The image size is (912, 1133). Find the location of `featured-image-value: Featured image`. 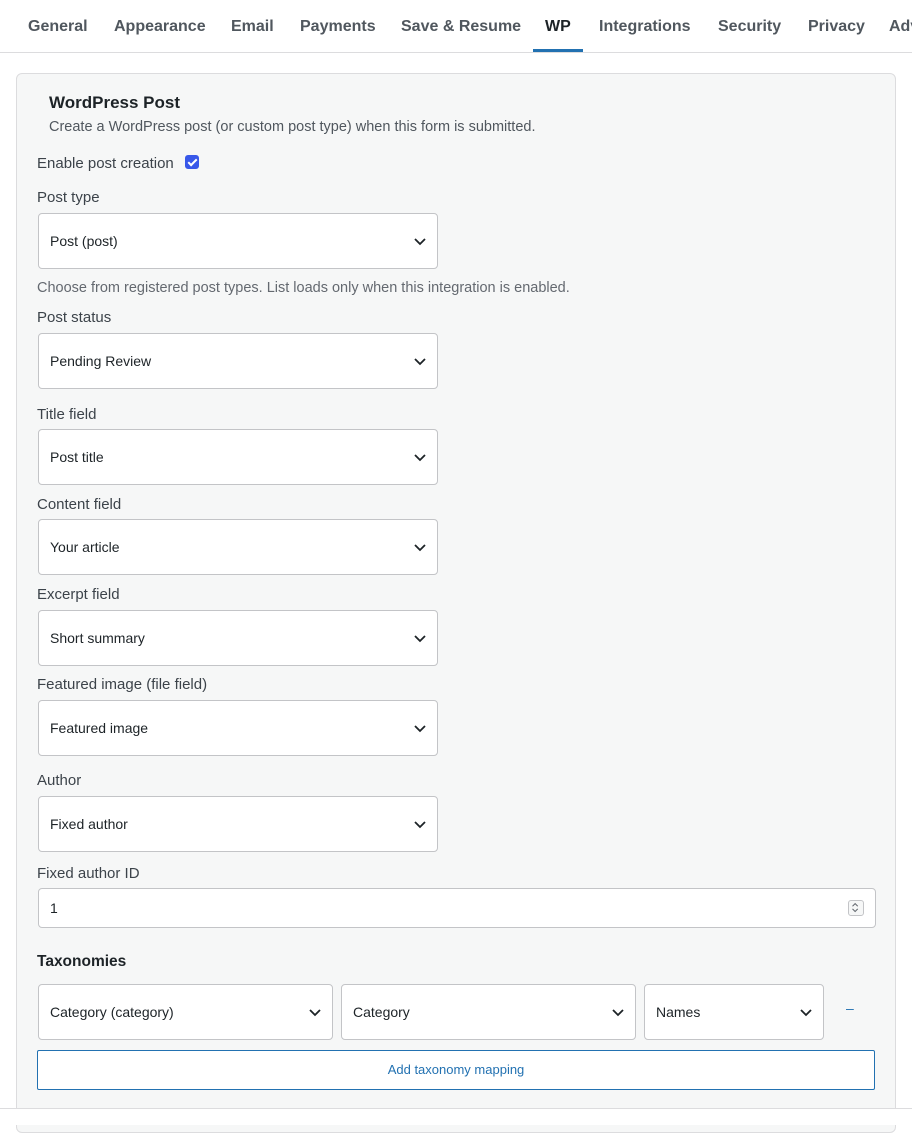

featured-image-value: Featured image is located at coordinates (99, 728).